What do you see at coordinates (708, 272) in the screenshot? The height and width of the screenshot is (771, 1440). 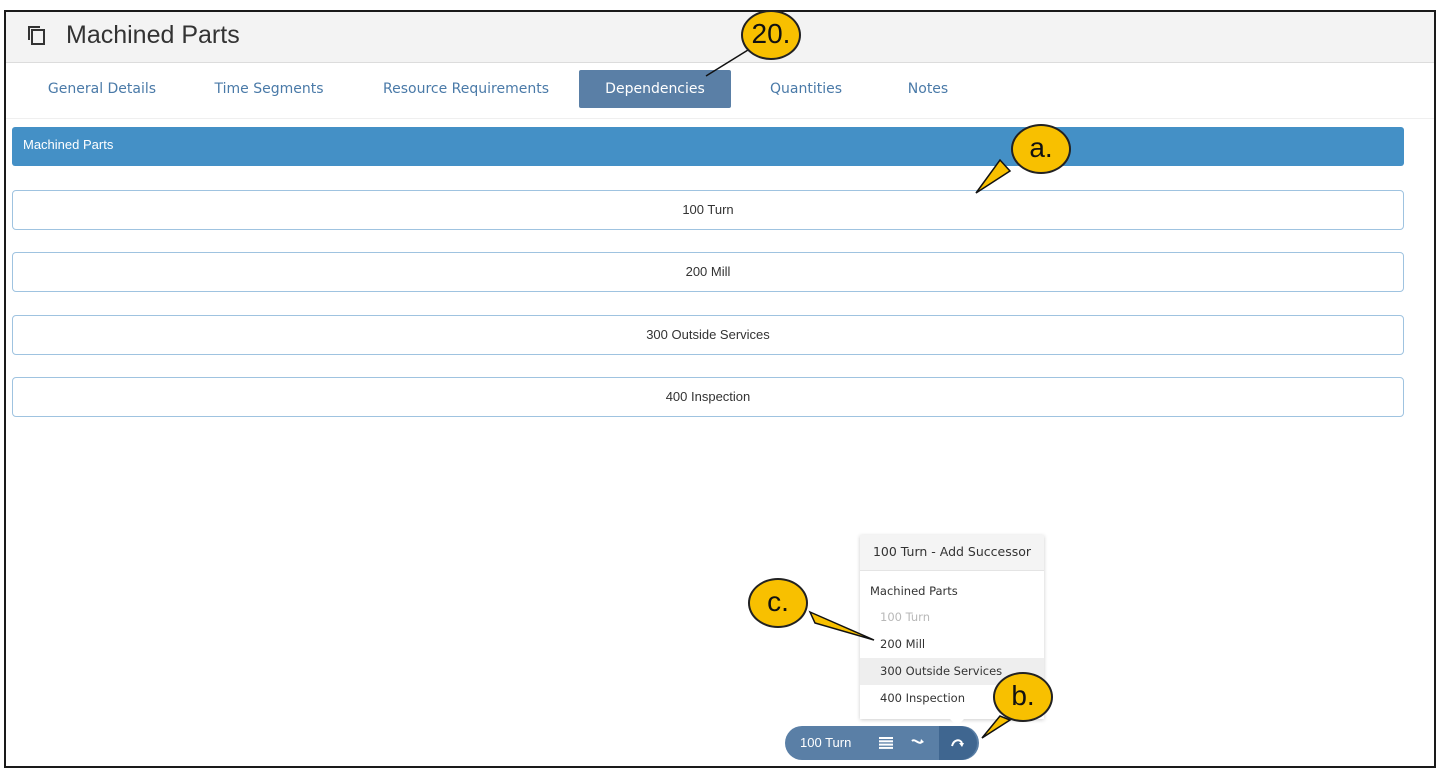 I see `operation-200-mill: 200 Mill` at bounding box center [708, 272].